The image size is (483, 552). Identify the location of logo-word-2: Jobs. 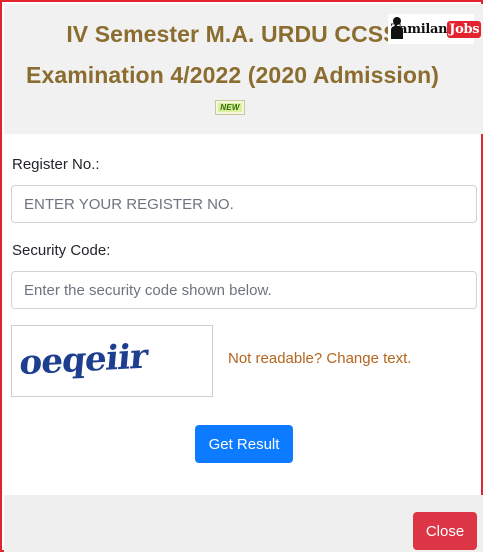
(464, 29).